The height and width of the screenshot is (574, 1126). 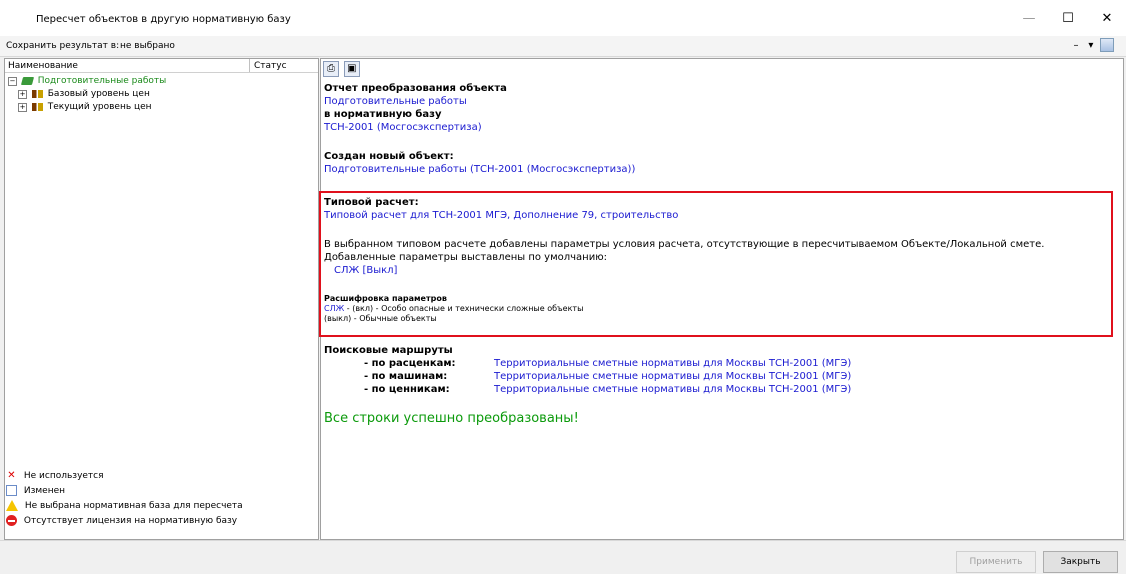 What do you see at coordinates (334, 308) in the screenshot?
I see `decode-code: СЛЖ` at bounding box center [334, 308].